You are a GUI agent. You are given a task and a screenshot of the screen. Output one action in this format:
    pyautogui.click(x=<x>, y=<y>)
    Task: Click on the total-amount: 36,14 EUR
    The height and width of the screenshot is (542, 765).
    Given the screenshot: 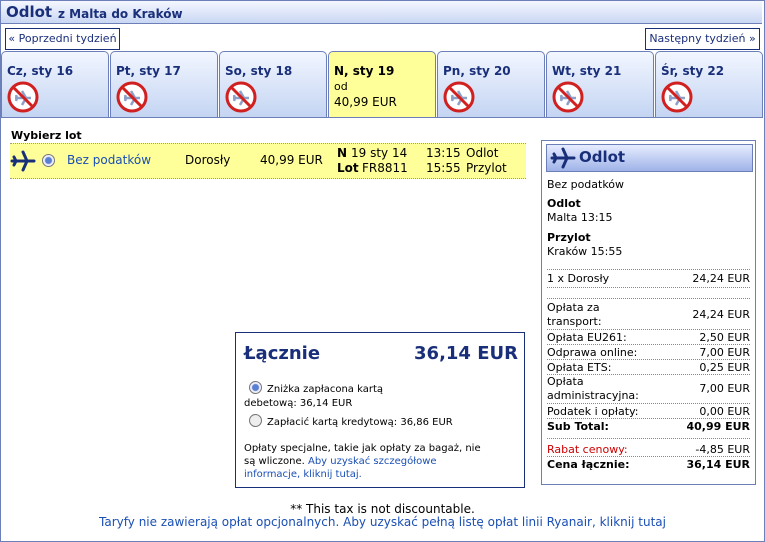 What is the action you would take?
    pyautogui.click(x=466, y=353)
    